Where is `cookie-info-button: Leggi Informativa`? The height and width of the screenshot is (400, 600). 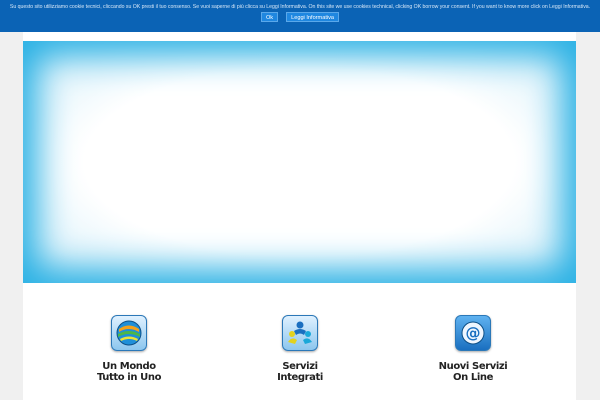
cookie-info-button: Leggi Informativa is located at coordinates (313, 17).